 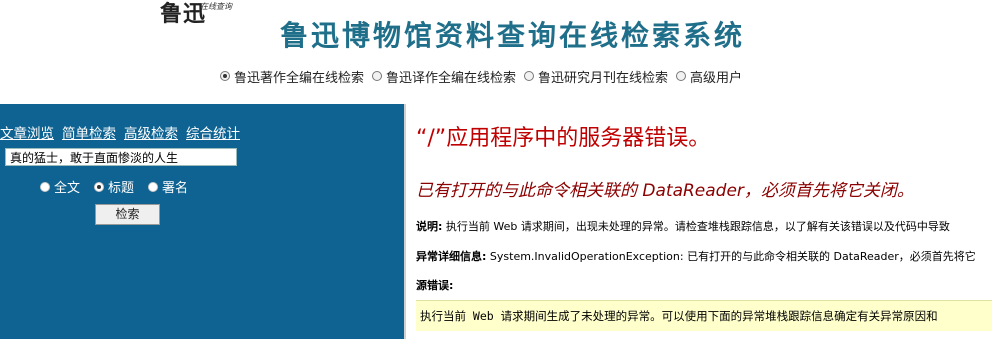 What do you see at coordinates (121, 157) in the screenshot?
I see `search-input` at bounding box center [121, 157].